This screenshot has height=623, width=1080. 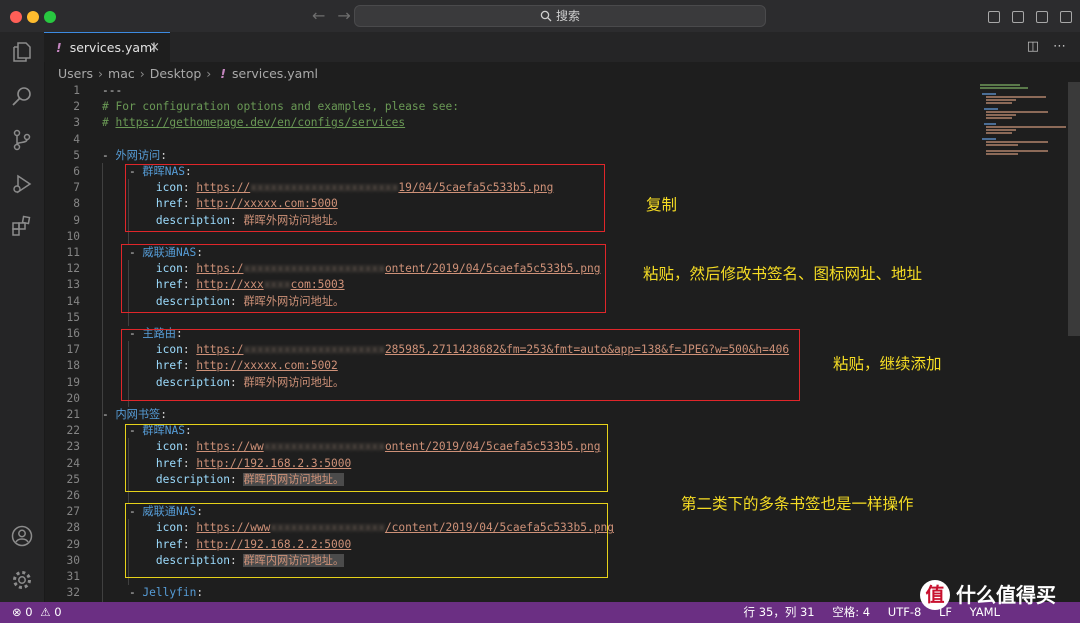 What do you see at coordinates (22, 536) in the screenshot?
I see `account-icon` at bounding box center [22, 536].